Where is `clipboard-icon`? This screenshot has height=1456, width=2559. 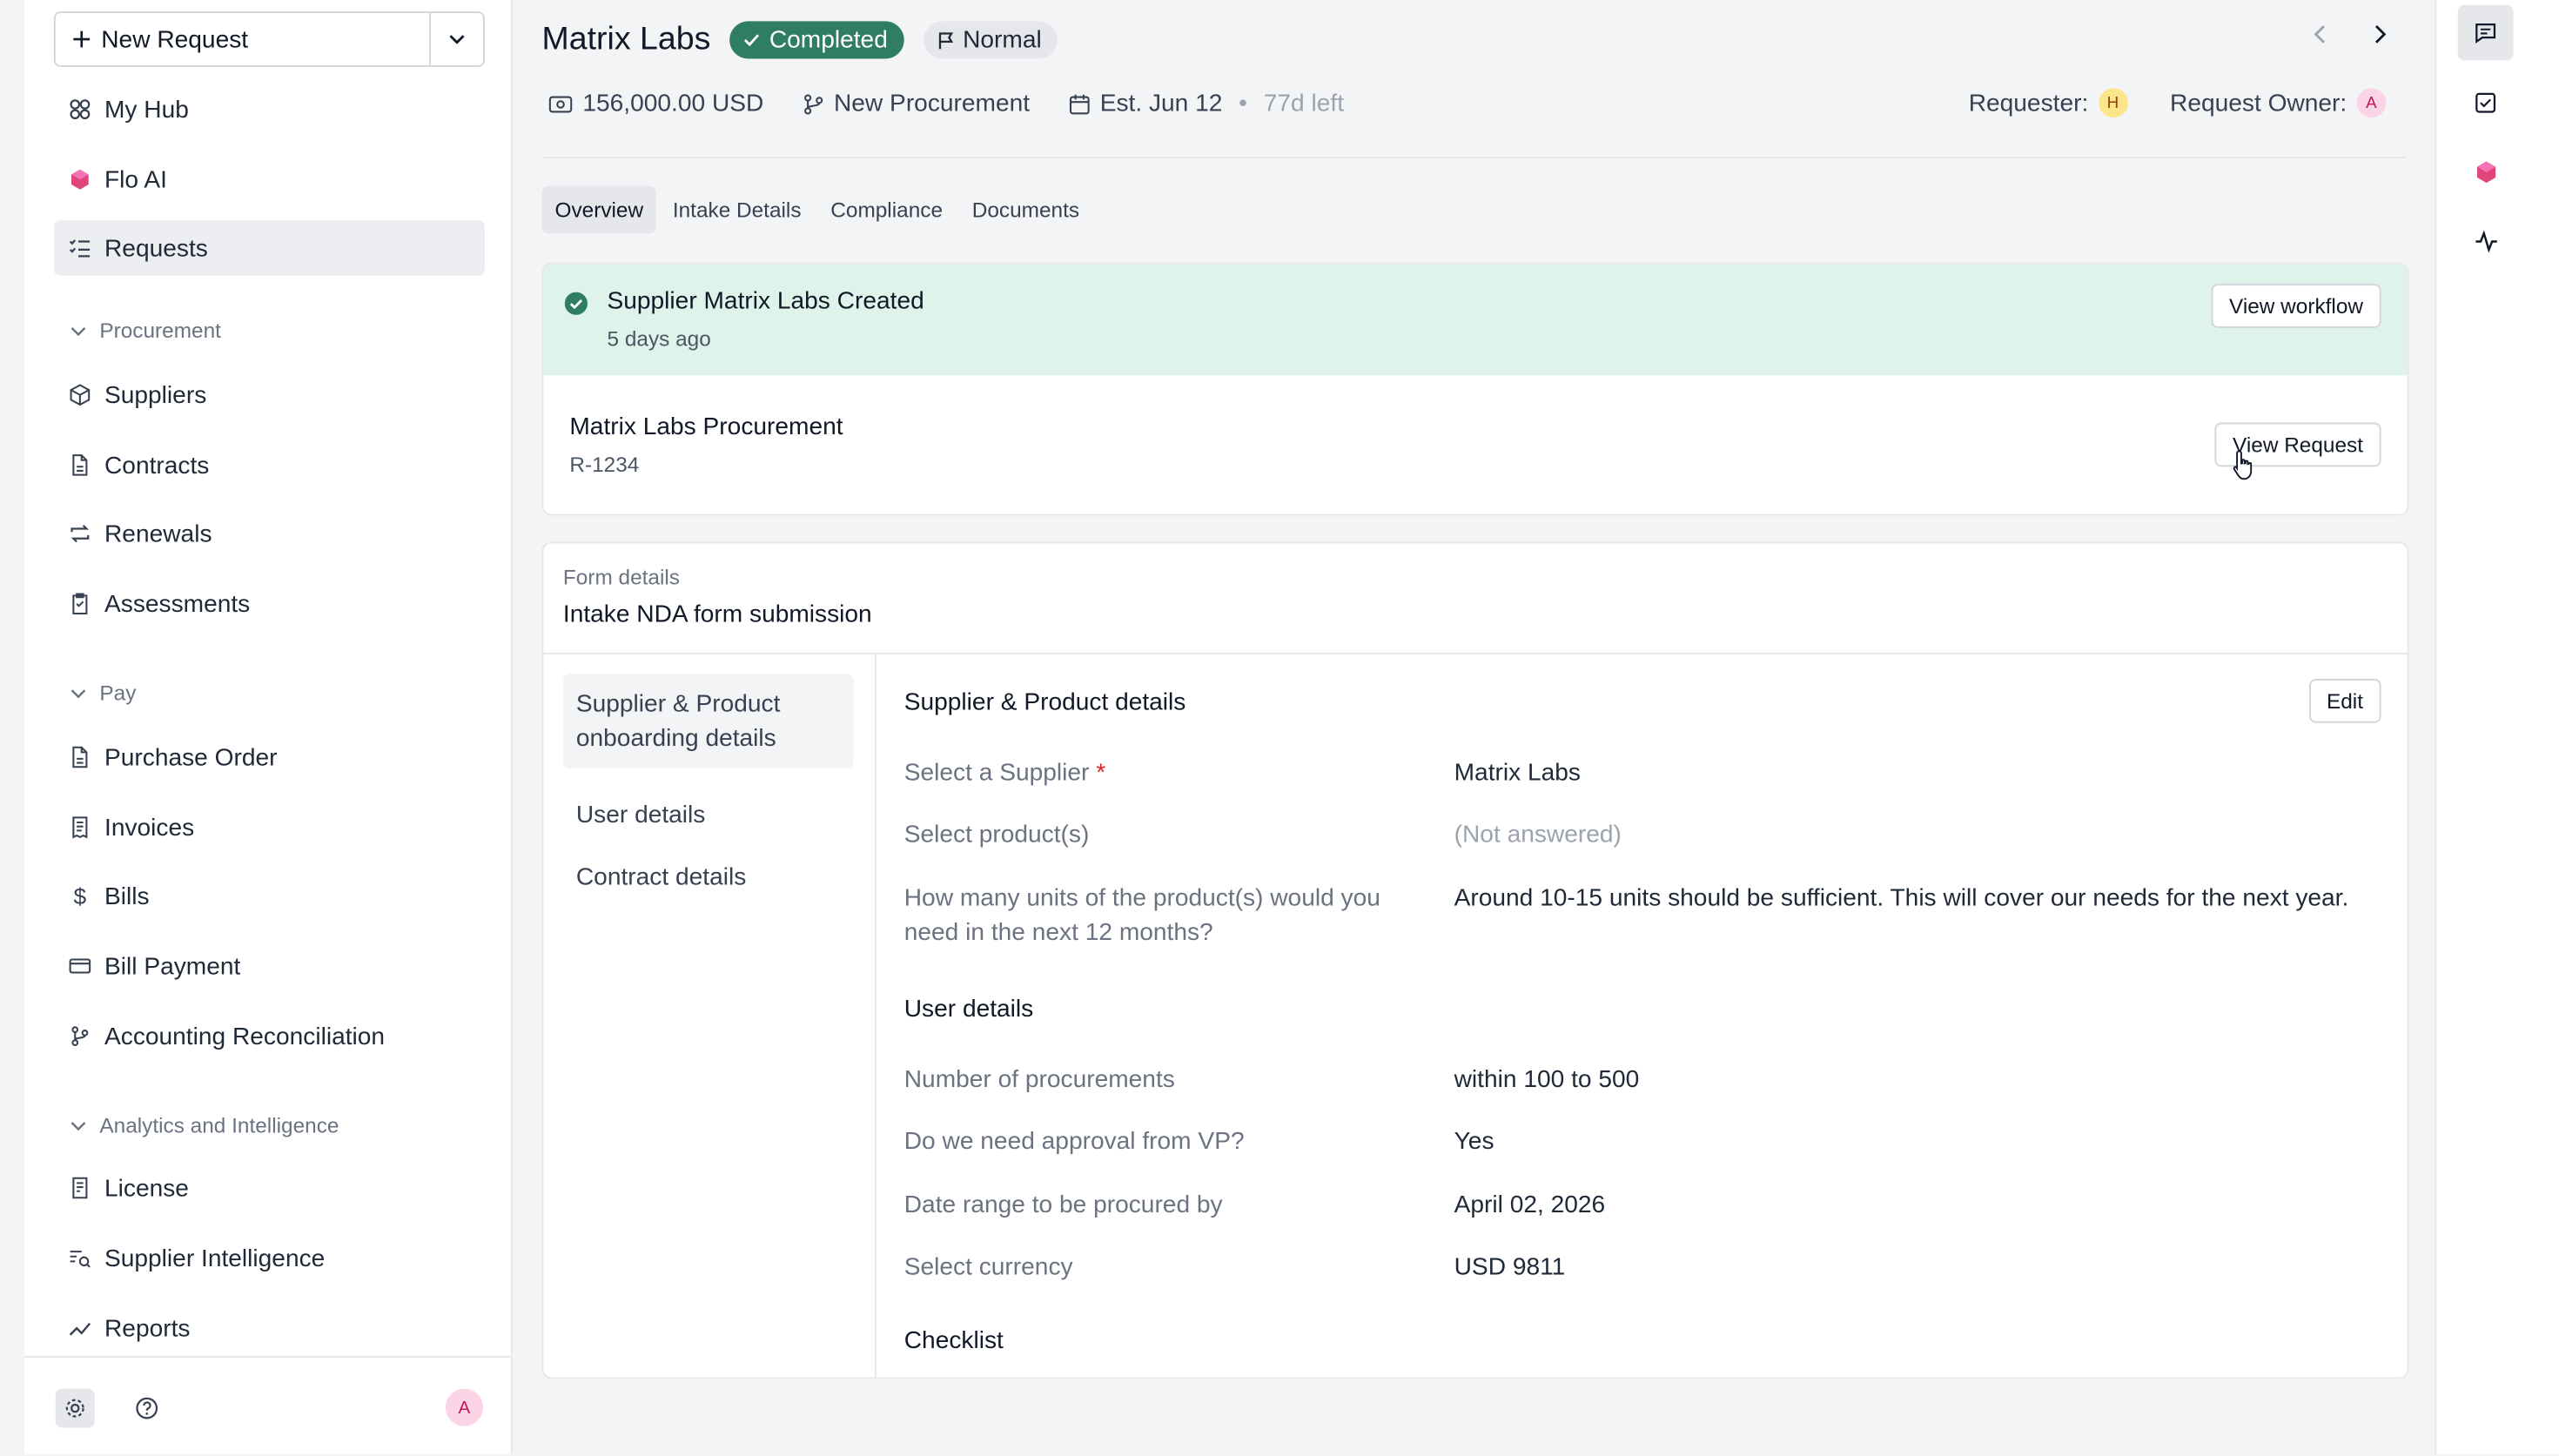 clipboard-icon is located at coordinates (80, 604).